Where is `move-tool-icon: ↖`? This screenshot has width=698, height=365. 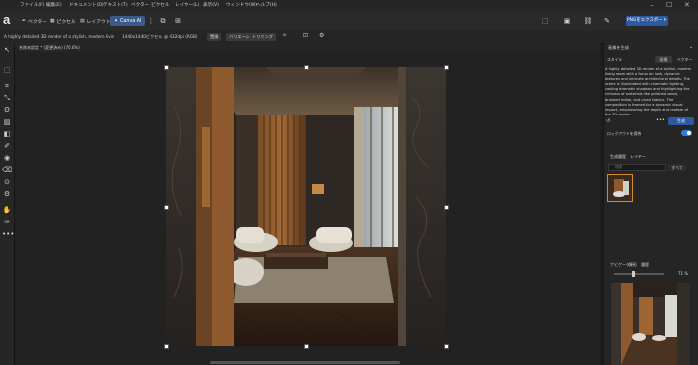
move-tool-icon: ↖ is located at coordinates (7, 50).